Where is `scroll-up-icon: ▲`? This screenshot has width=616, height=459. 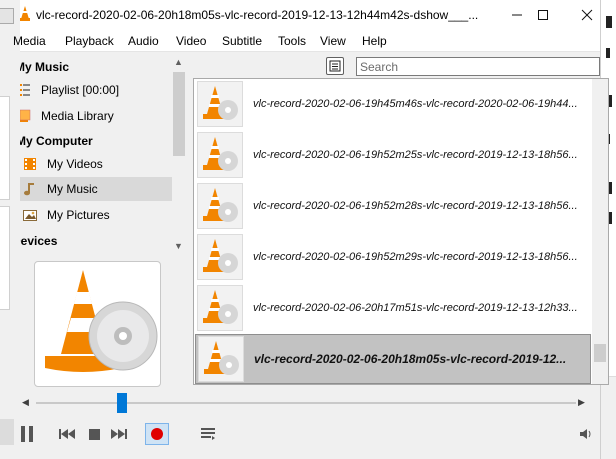 scroll-up-icon: ▲ is located at coordinates (178, 62).